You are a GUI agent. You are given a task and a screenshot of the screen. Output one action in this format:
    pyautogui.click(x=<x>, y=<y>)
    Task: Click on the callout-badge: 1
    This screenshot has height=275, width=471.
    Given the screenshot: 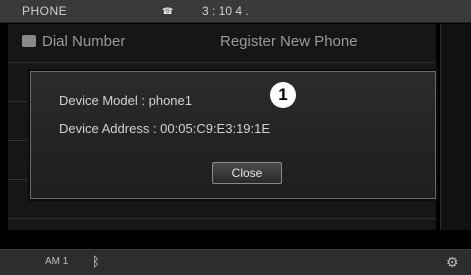 What is the action you would take?
    pyautogui.click(x=283, y=95)
    